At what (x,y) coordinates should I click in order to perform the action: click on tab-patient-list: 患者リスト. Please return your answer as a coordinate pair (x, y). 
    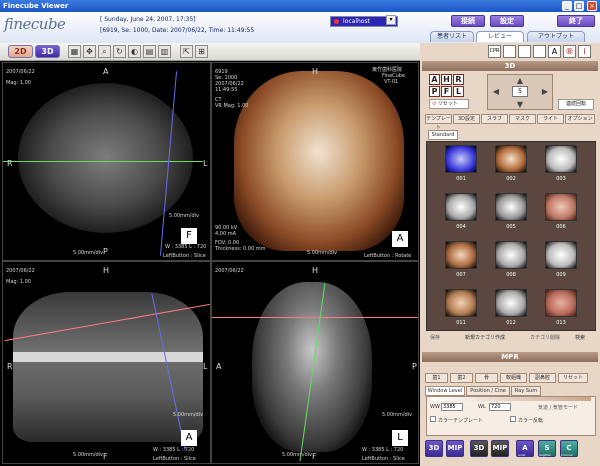
    Looking at the image, I should click on (452, 36).